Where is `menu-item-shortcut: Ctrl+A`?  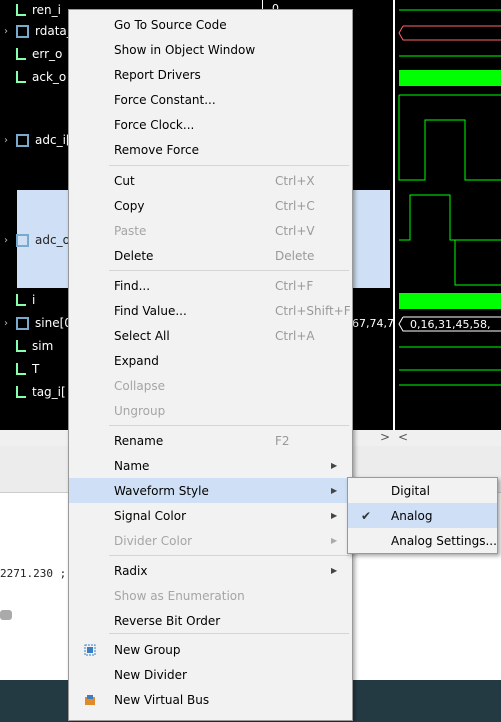
menu-item-shortcut: Ctrl+A is located at coordinates (295, 335).